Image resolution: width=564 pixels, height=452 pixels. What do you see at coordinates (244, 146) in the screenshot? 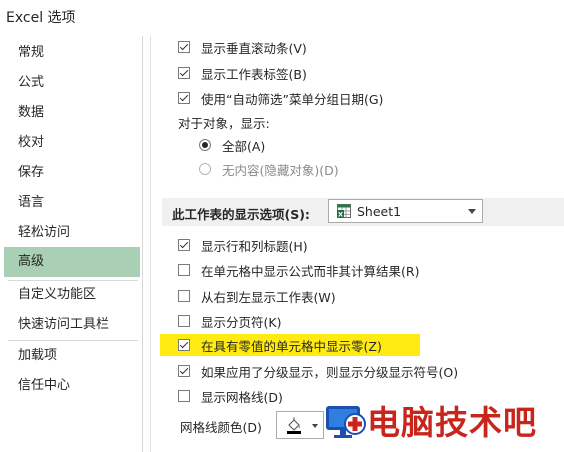
I see `option-label: 全部(A)` at bounding box center [244, 146].